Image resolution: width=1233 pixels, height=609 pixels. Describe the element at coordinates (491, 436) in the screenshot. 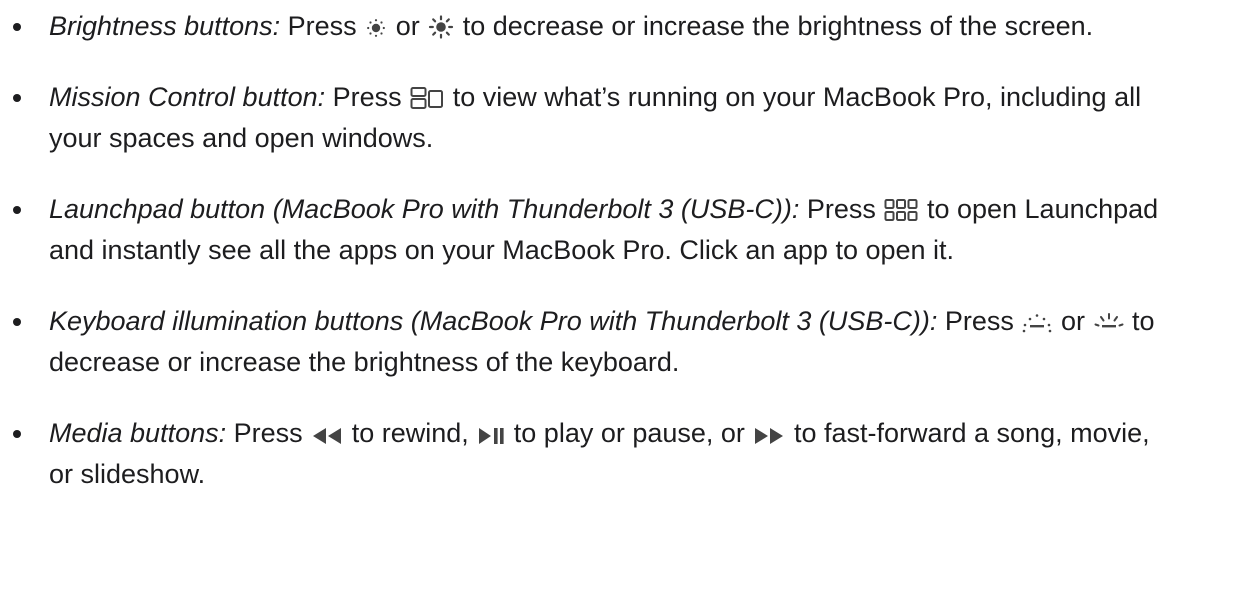

I see `play-pause-icon` at that location.